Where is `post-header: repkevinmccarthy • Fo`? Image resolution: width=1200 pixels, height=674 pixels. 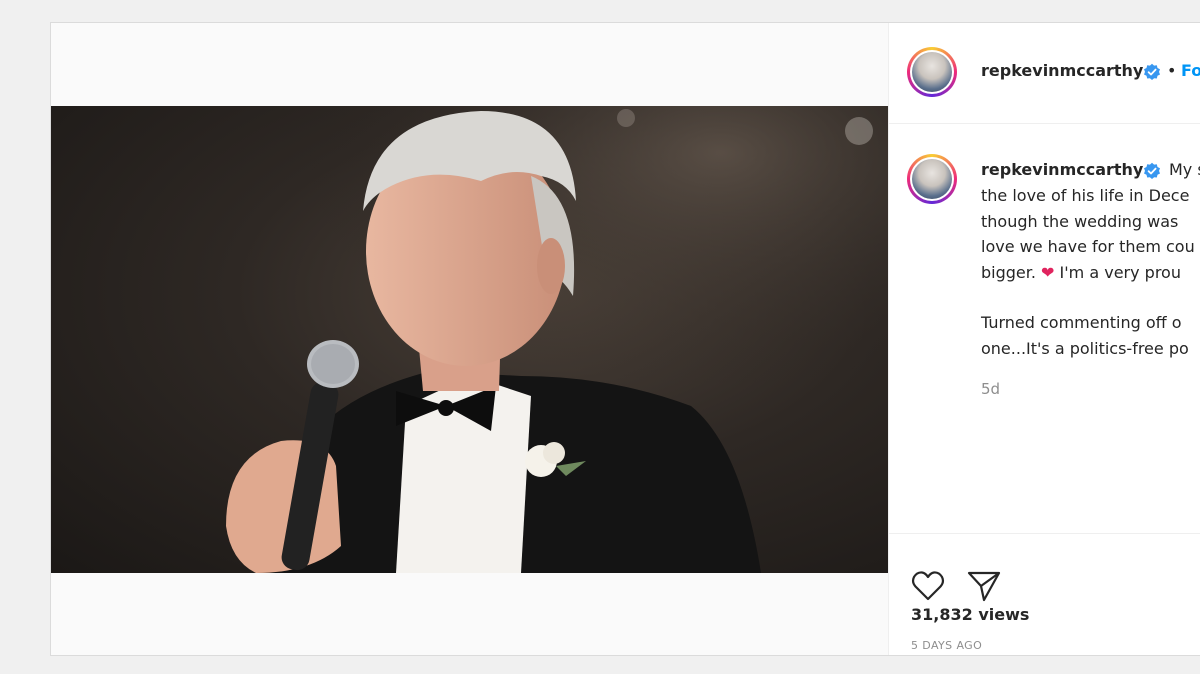 post-header: repkevinmccarthy • Fo is located at coordinates (1044, 73).